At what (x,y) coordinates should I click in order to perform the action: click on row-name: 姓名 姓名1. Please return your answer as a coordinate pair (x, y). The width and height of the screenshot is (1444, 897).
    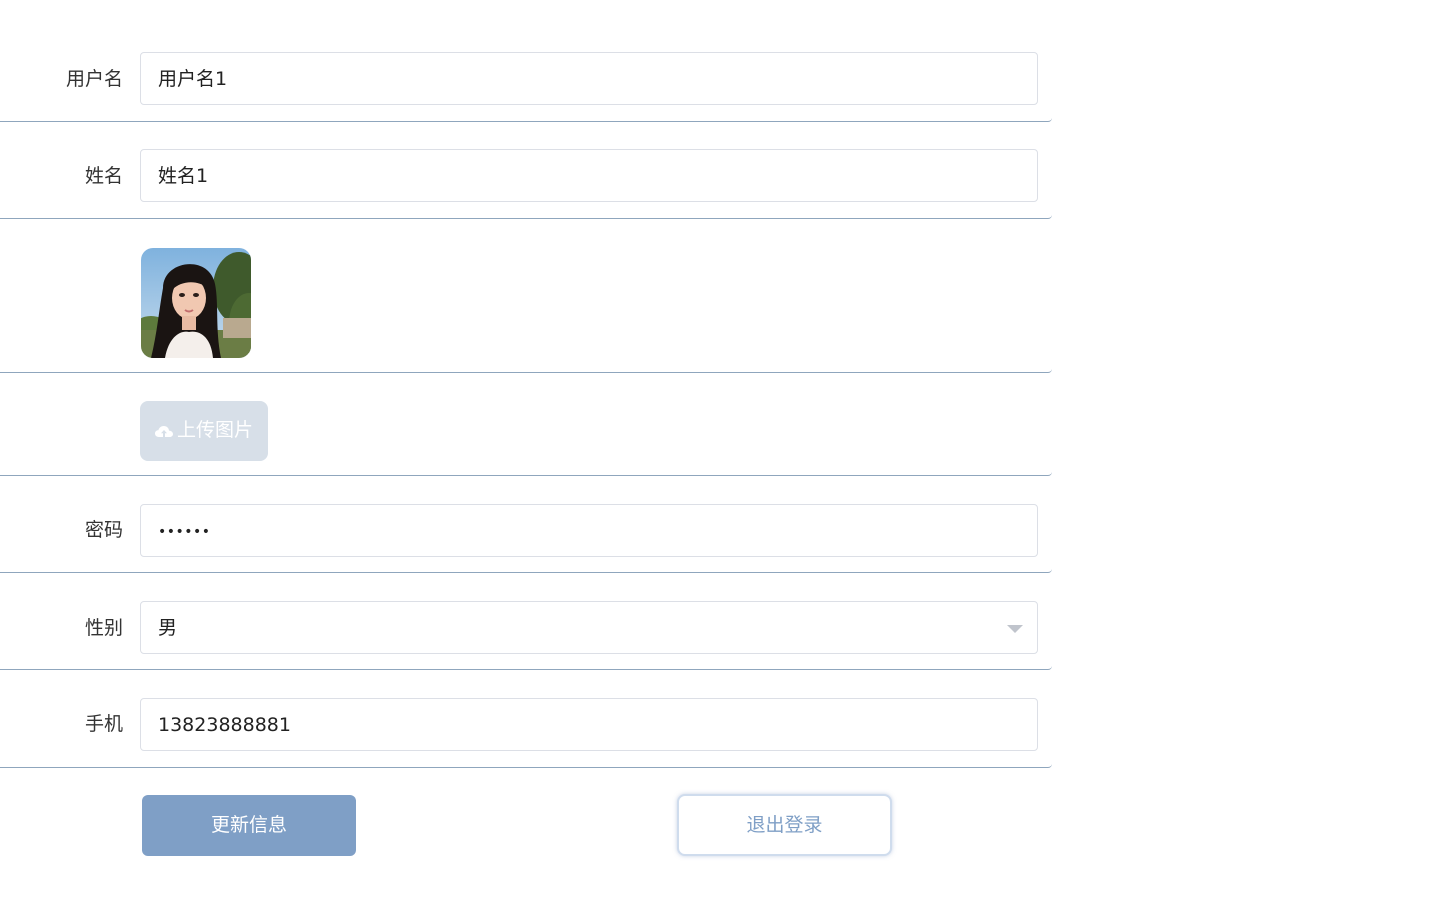
    Looking at the image, I should click on (526, 170).